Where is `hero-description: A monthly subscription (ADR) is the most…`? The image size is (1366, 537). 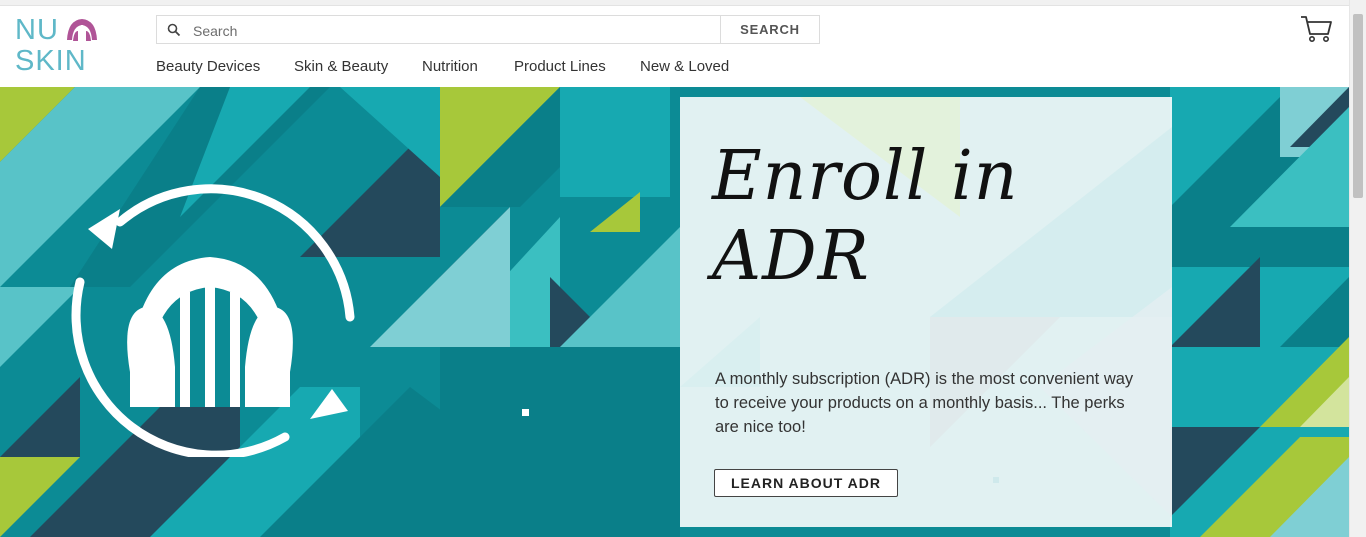 hero-description: A monthly subscription (ADR) is the most… is located at coordinates (924, 403).